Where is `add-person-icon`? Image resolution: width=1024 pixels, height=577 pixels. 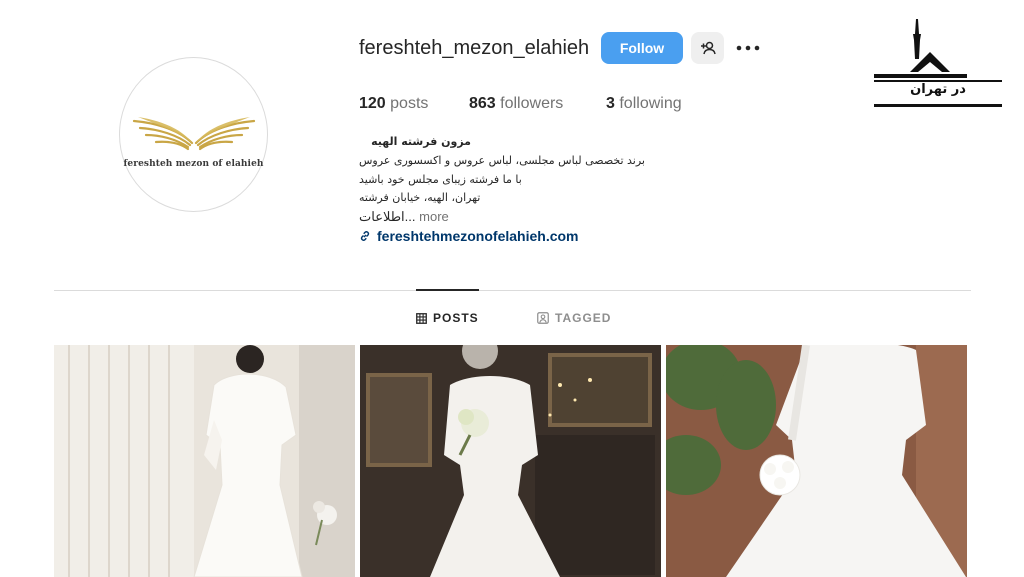 add-person-icon is located at coordinates (708, 48).